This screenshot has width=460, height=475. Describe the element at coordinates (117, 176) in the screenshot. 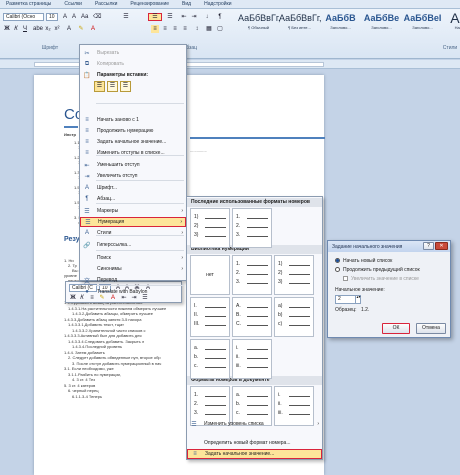

I see `context-item-label: Увеличить отступ` at that location.